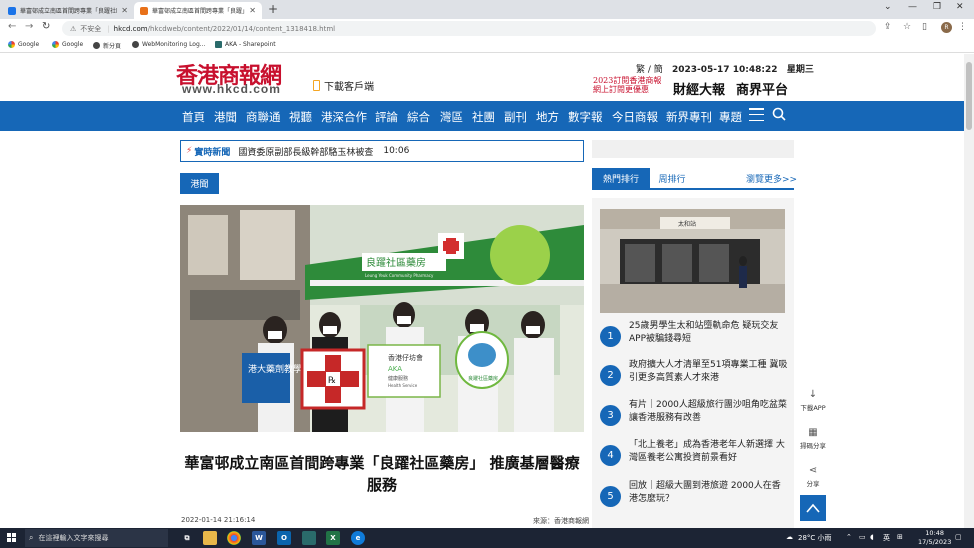  I want to click on board-text: 健康服務, so click(398, 378).